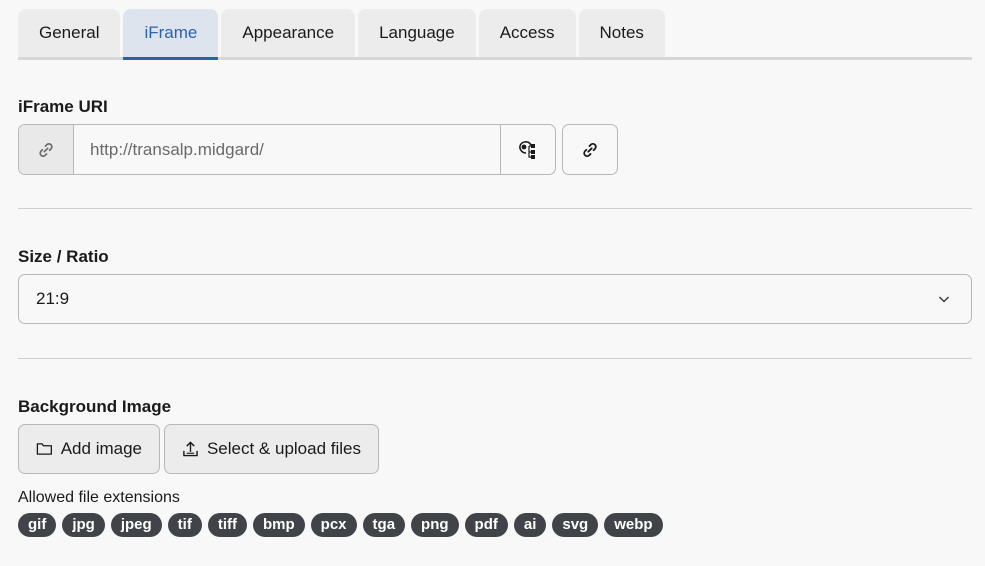 The height and width of the screenshot is (566, 985). Describe the element at coordinates (69, 33) in the screenshot. I see `tab-general: General` at that location.